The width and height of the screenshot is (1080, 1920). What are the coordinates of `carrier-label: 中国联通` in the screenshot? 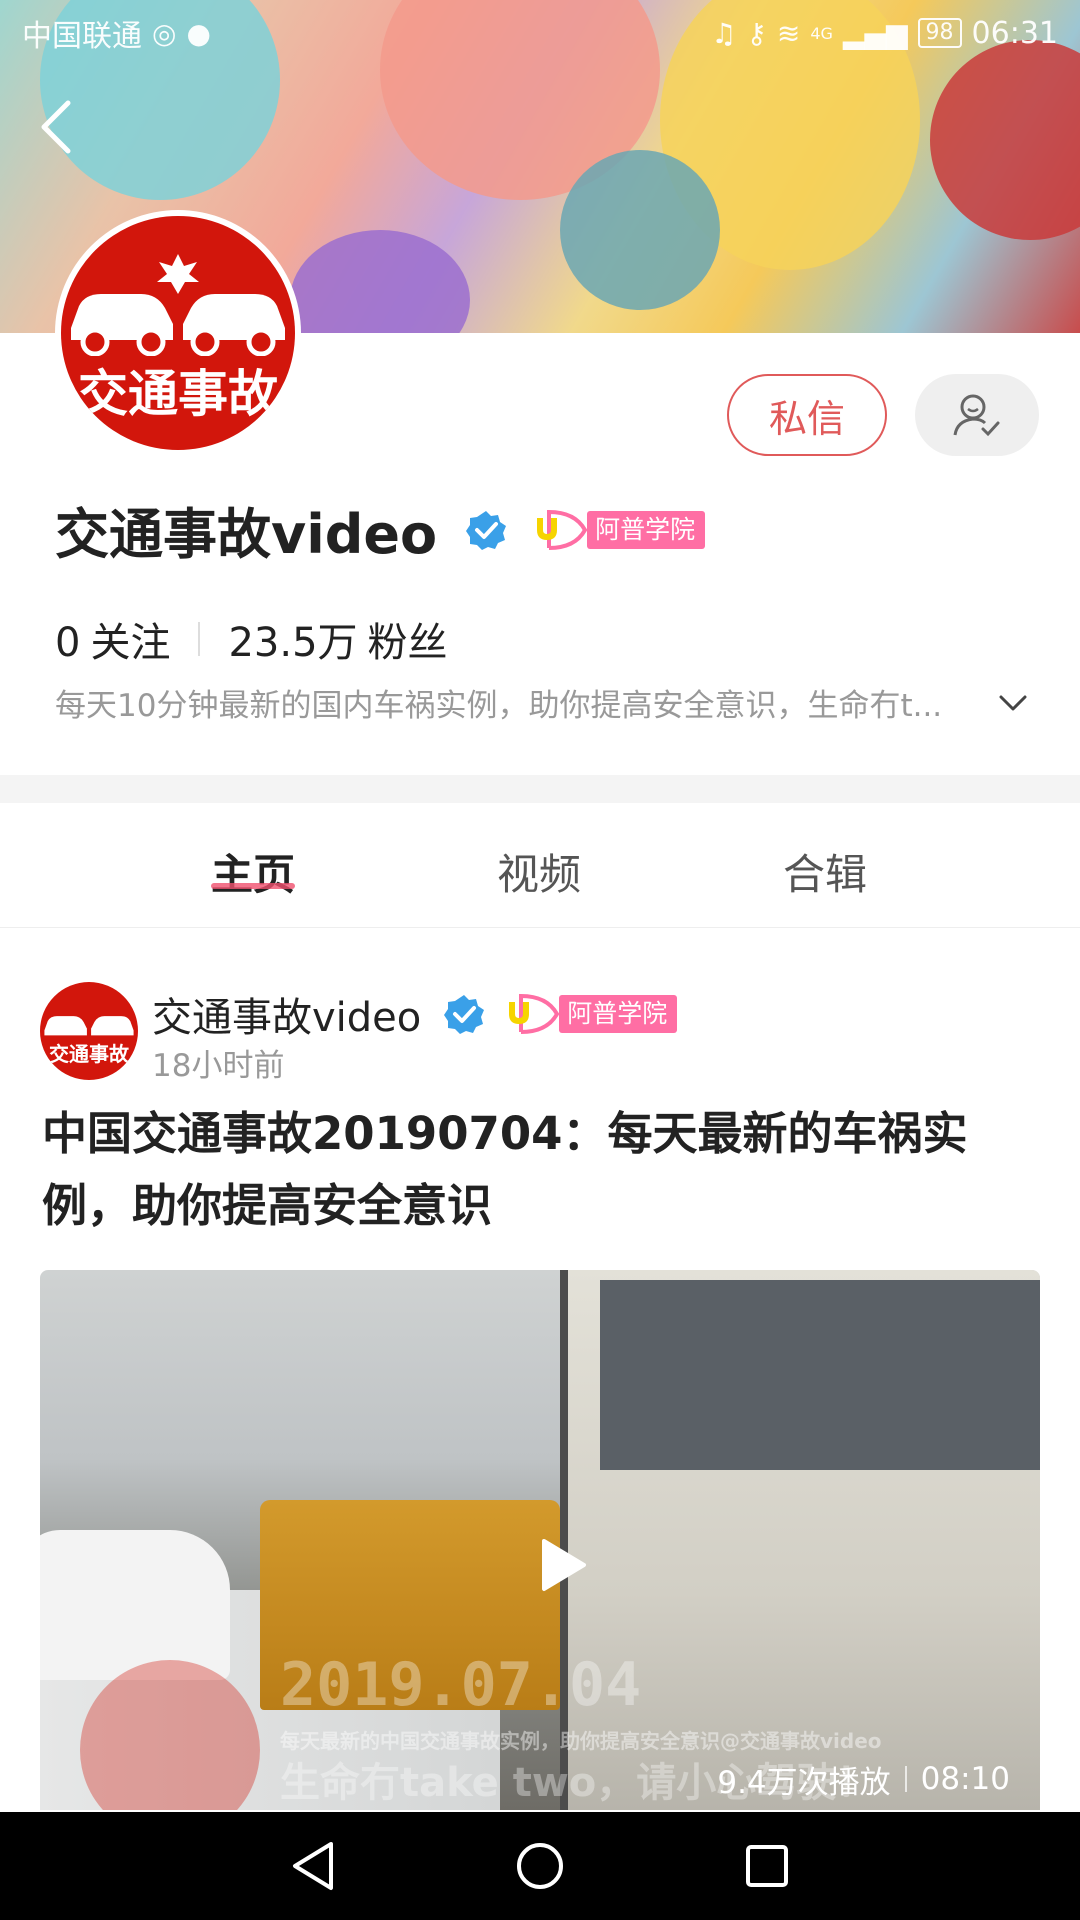 It's located at (82, 36).